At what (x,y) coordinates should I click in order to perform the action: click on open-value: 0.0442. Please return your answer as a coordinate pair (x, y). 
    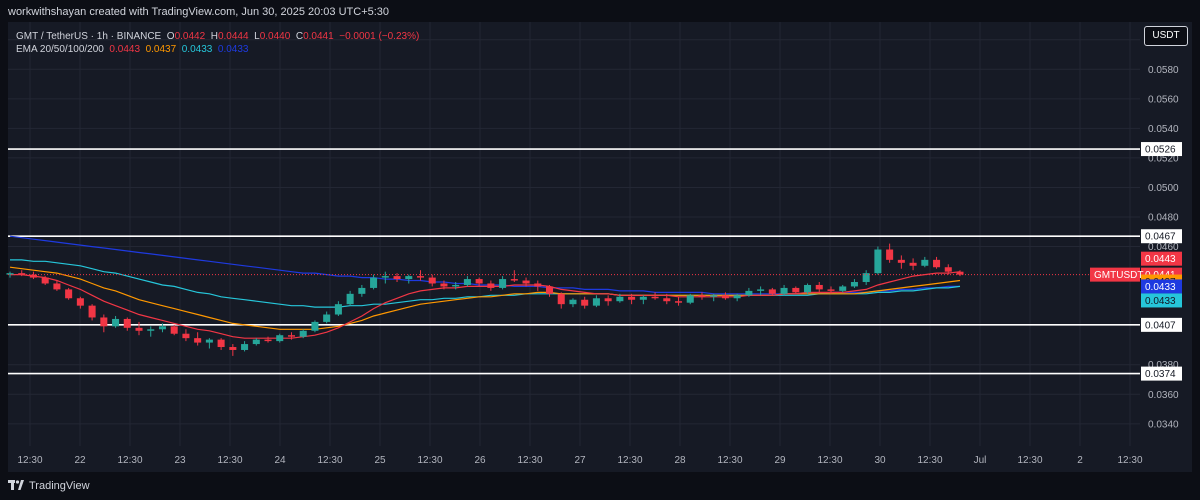
    Looking at the image, I should click on (190, 36).